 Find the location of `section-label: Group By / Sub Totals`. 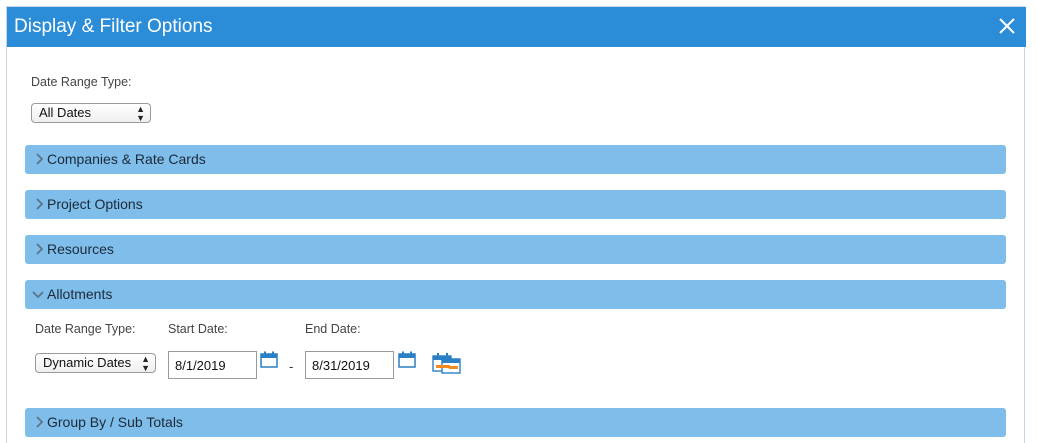

section-label: Group By / Sub Totals is located at coordinates (115, 422).